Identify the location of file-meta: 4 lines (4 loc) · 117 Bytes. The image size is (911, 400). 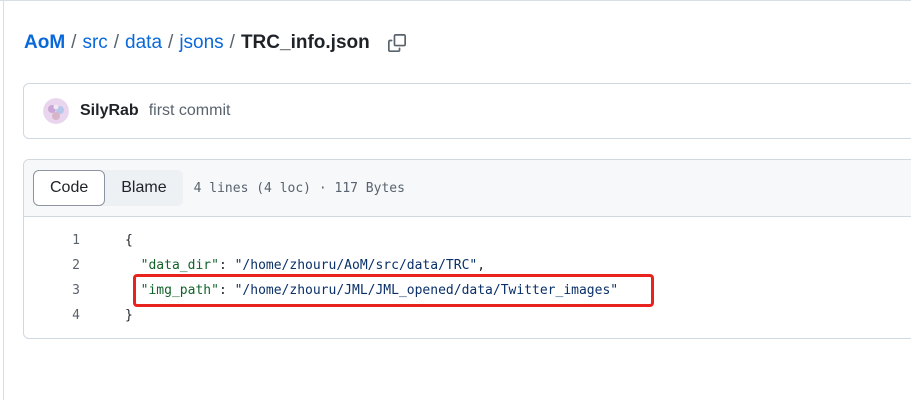
(299, 188).